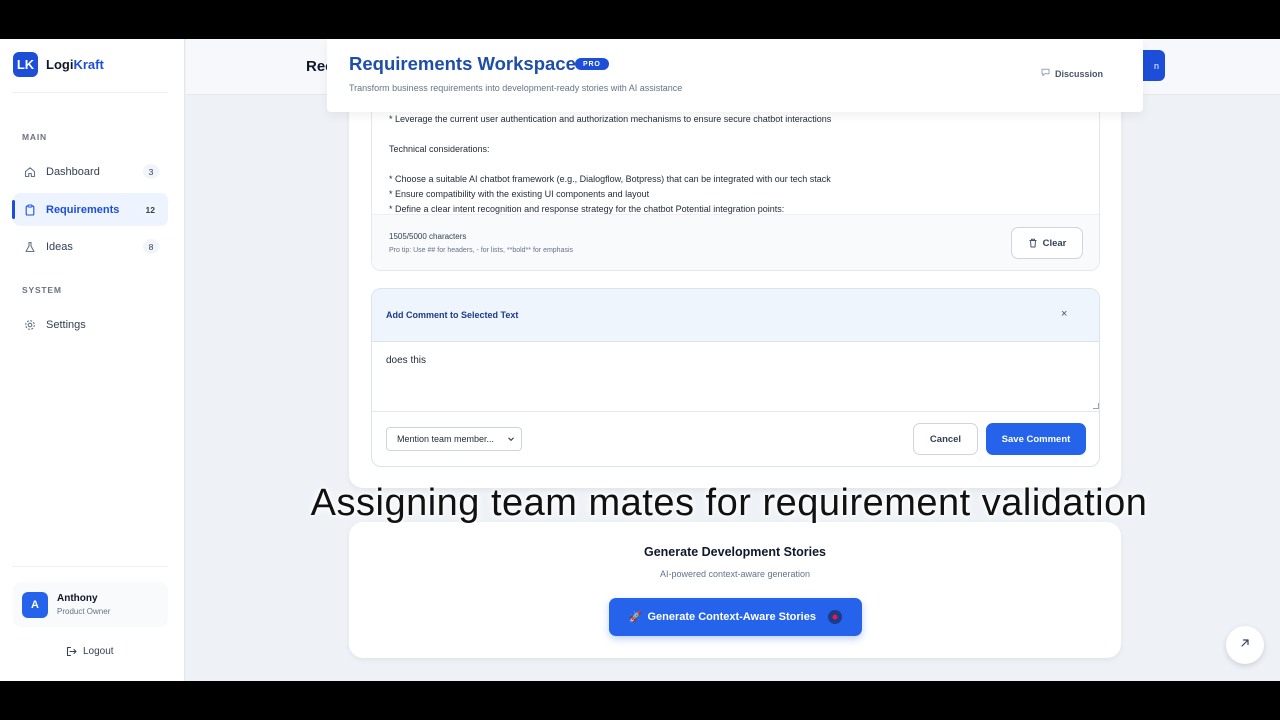 This screenshot has height=720, width=1280. I want to click on user-info: Anthony Product Owner, so click(83, 604).